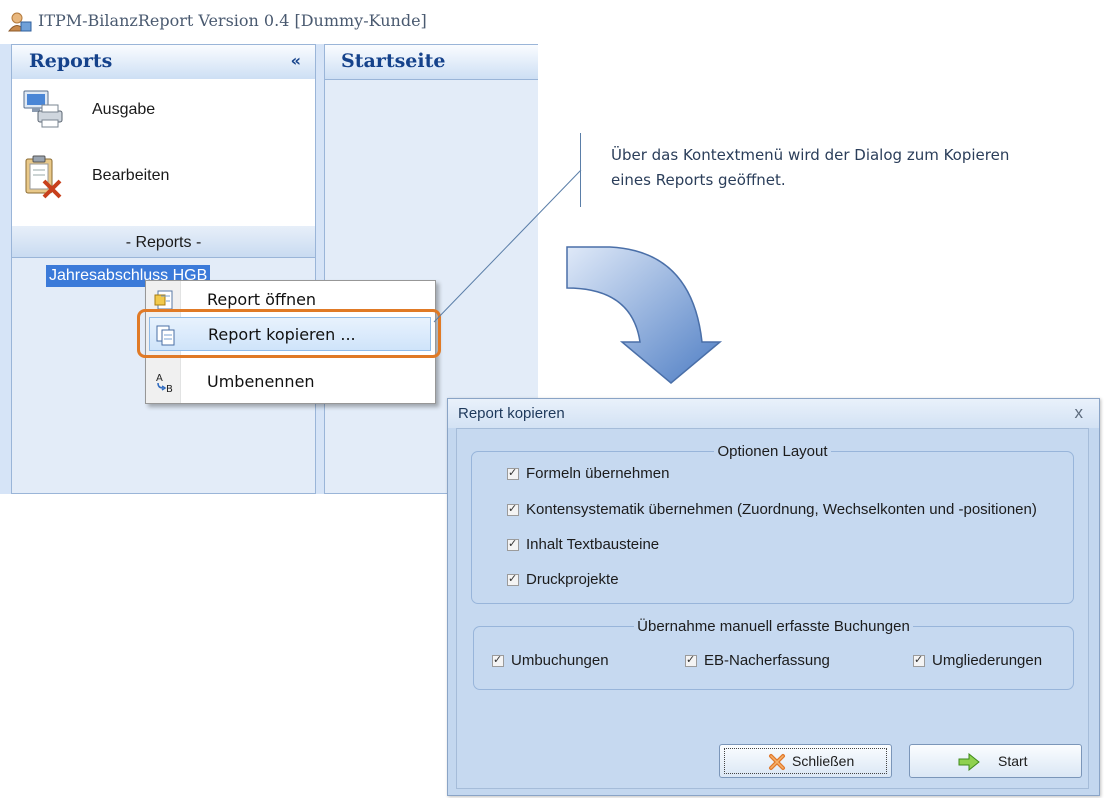 This screenshot has width=1104, height=798. What do you see at coordinates (560, 660) in the screenshot?
I see `checkbox-label: Umbuchungen` at bounding box center [560, 660].